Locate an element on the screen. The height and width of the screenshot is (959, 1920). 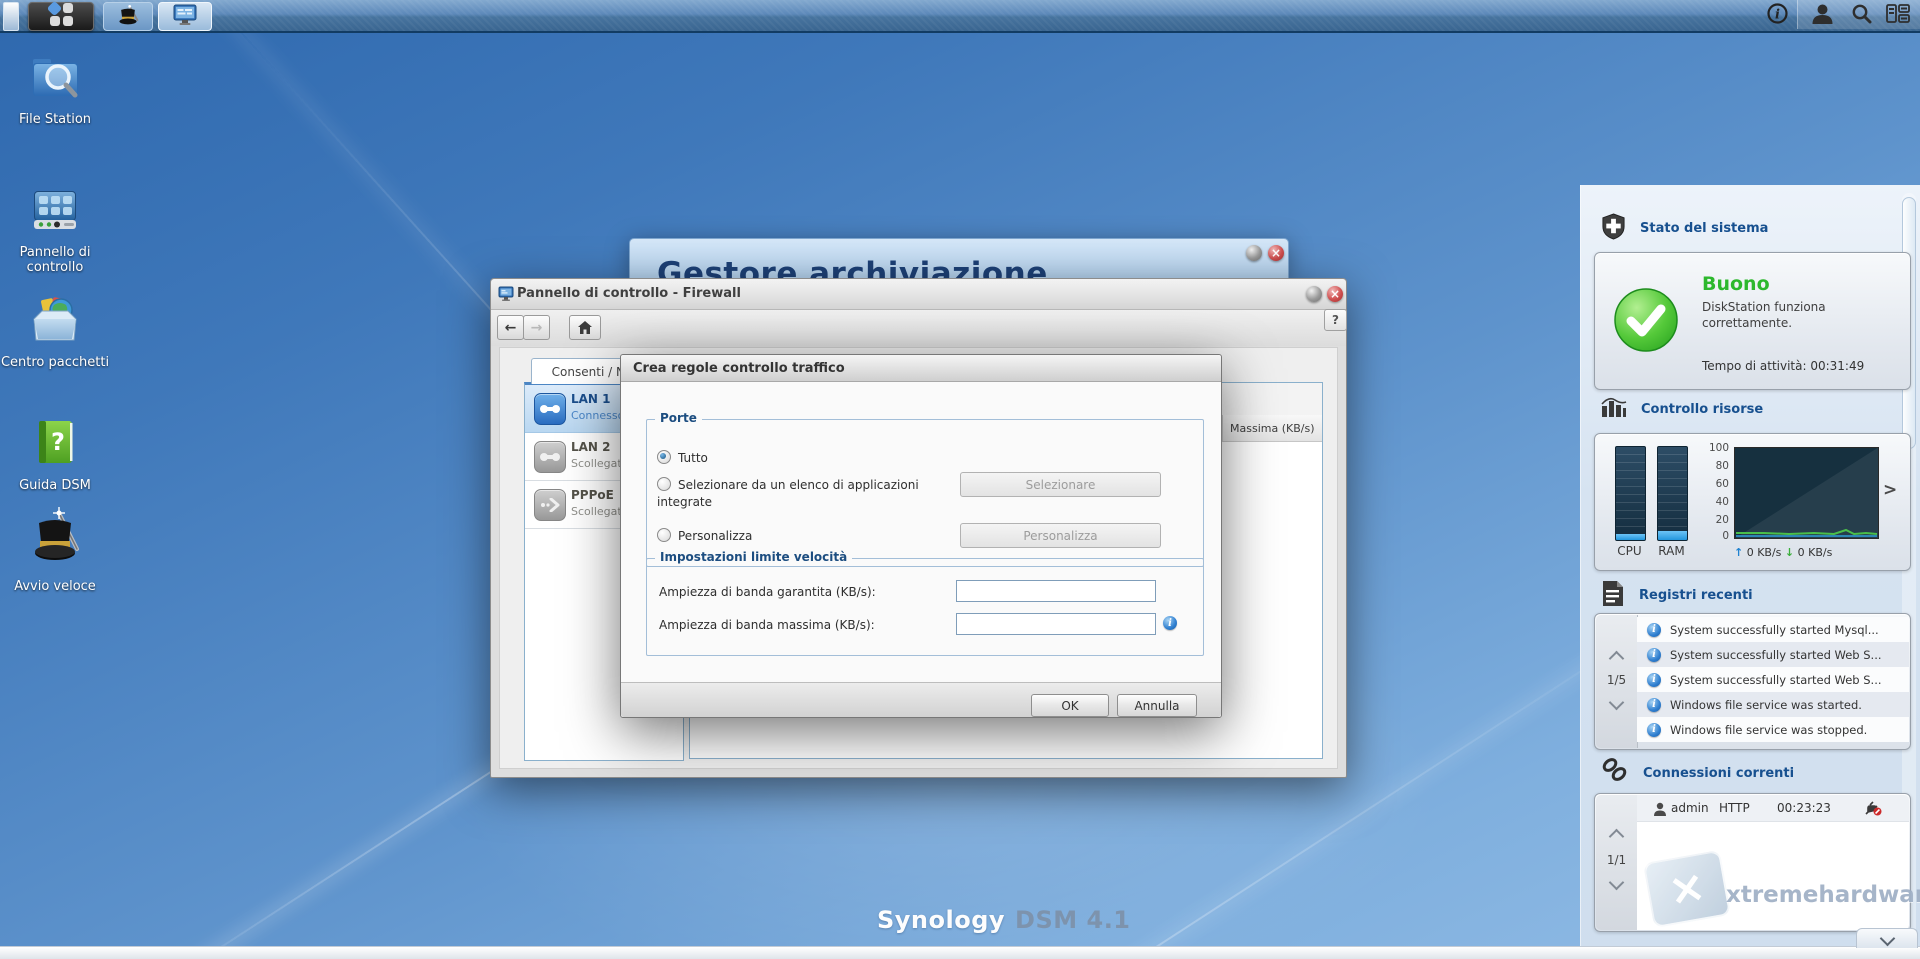
desktop-icon-package-center: Centro pacchetti is located at coordinates (55, 331).